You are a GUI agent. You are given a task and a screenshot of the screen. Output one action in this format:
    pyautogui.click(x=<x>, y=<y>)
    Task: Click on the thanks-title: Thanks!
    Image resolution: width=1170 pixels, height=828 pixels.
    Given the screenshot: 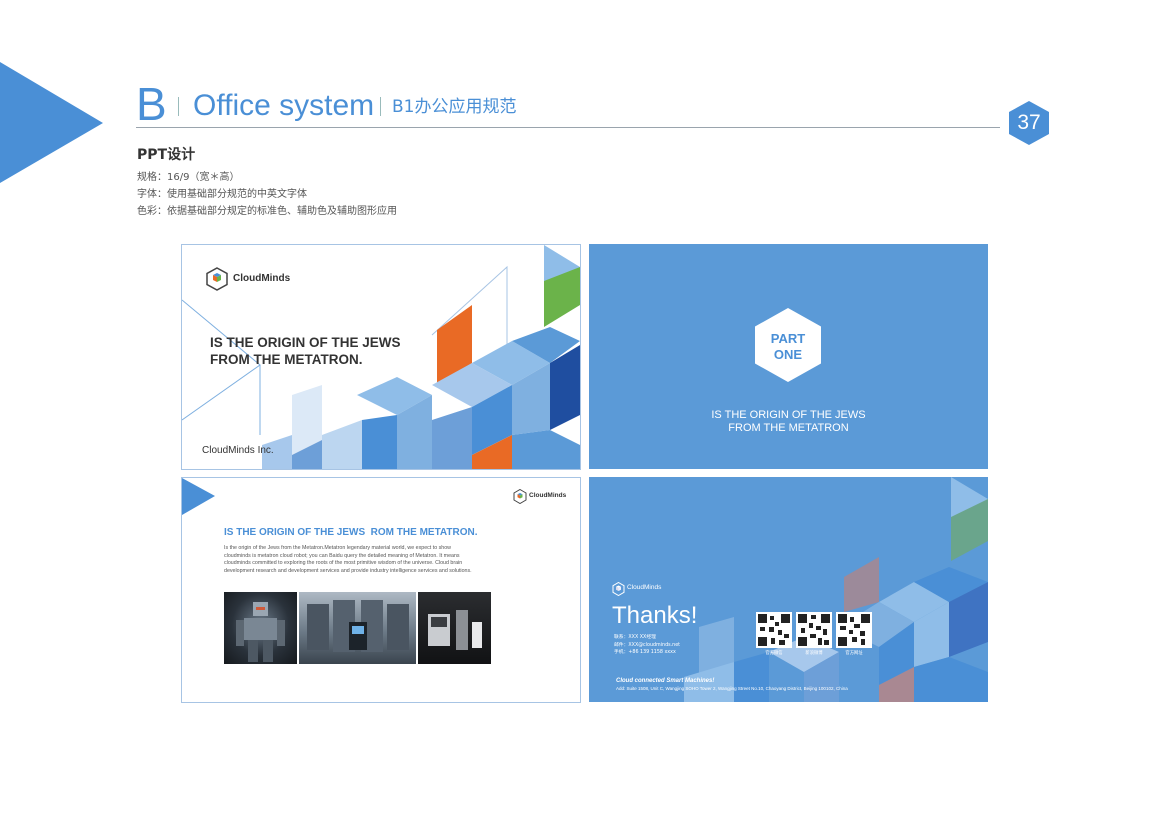 What is the action you would take?
    pyautogui.click(x=655, y=615)
    